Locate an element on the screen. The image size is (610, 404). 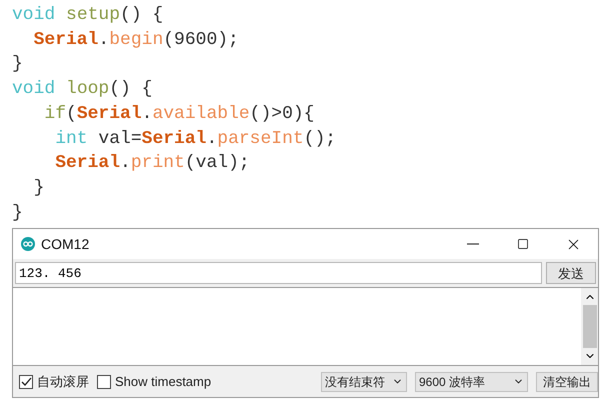
input-field: 123. 456 is located at coordinates (278, 273).